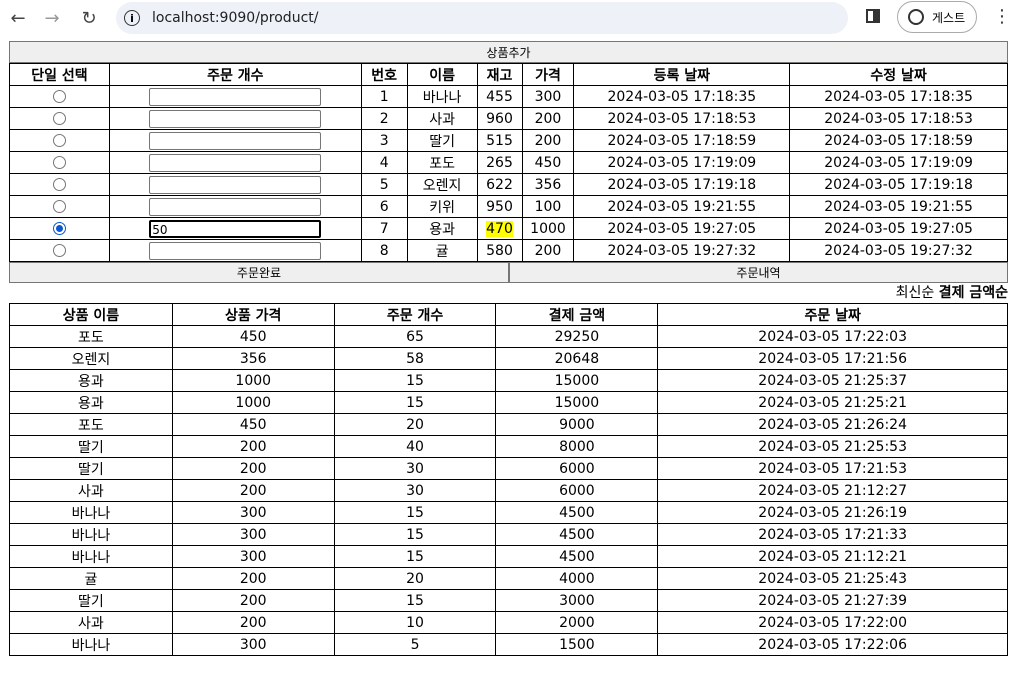 The width and height of the screenshot is (1020, 674). Describe the element at coordinates (132, 18) in the screenshot. I see `info-icon: i` at that location.